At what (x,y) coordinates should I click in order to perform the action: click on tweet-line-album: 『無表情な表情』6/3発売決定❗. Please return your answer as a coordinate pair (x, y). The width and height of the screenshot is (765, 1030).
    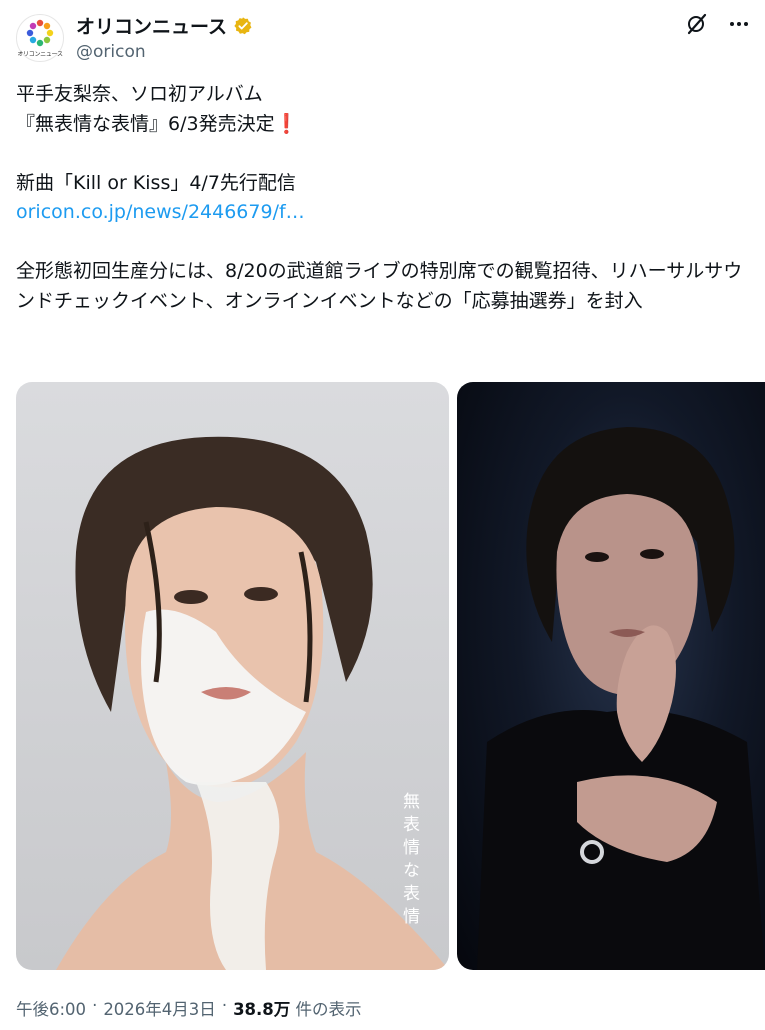
    Looking at the image, I should click on (383, 125).